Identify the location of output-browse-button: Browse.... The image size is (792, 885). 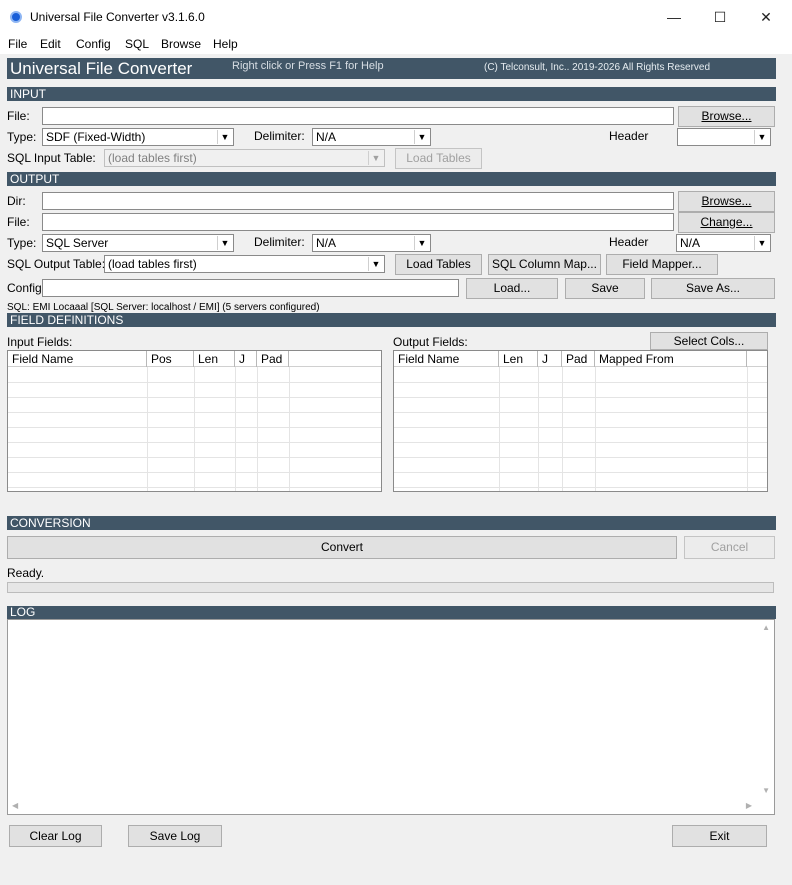
(726, 201).